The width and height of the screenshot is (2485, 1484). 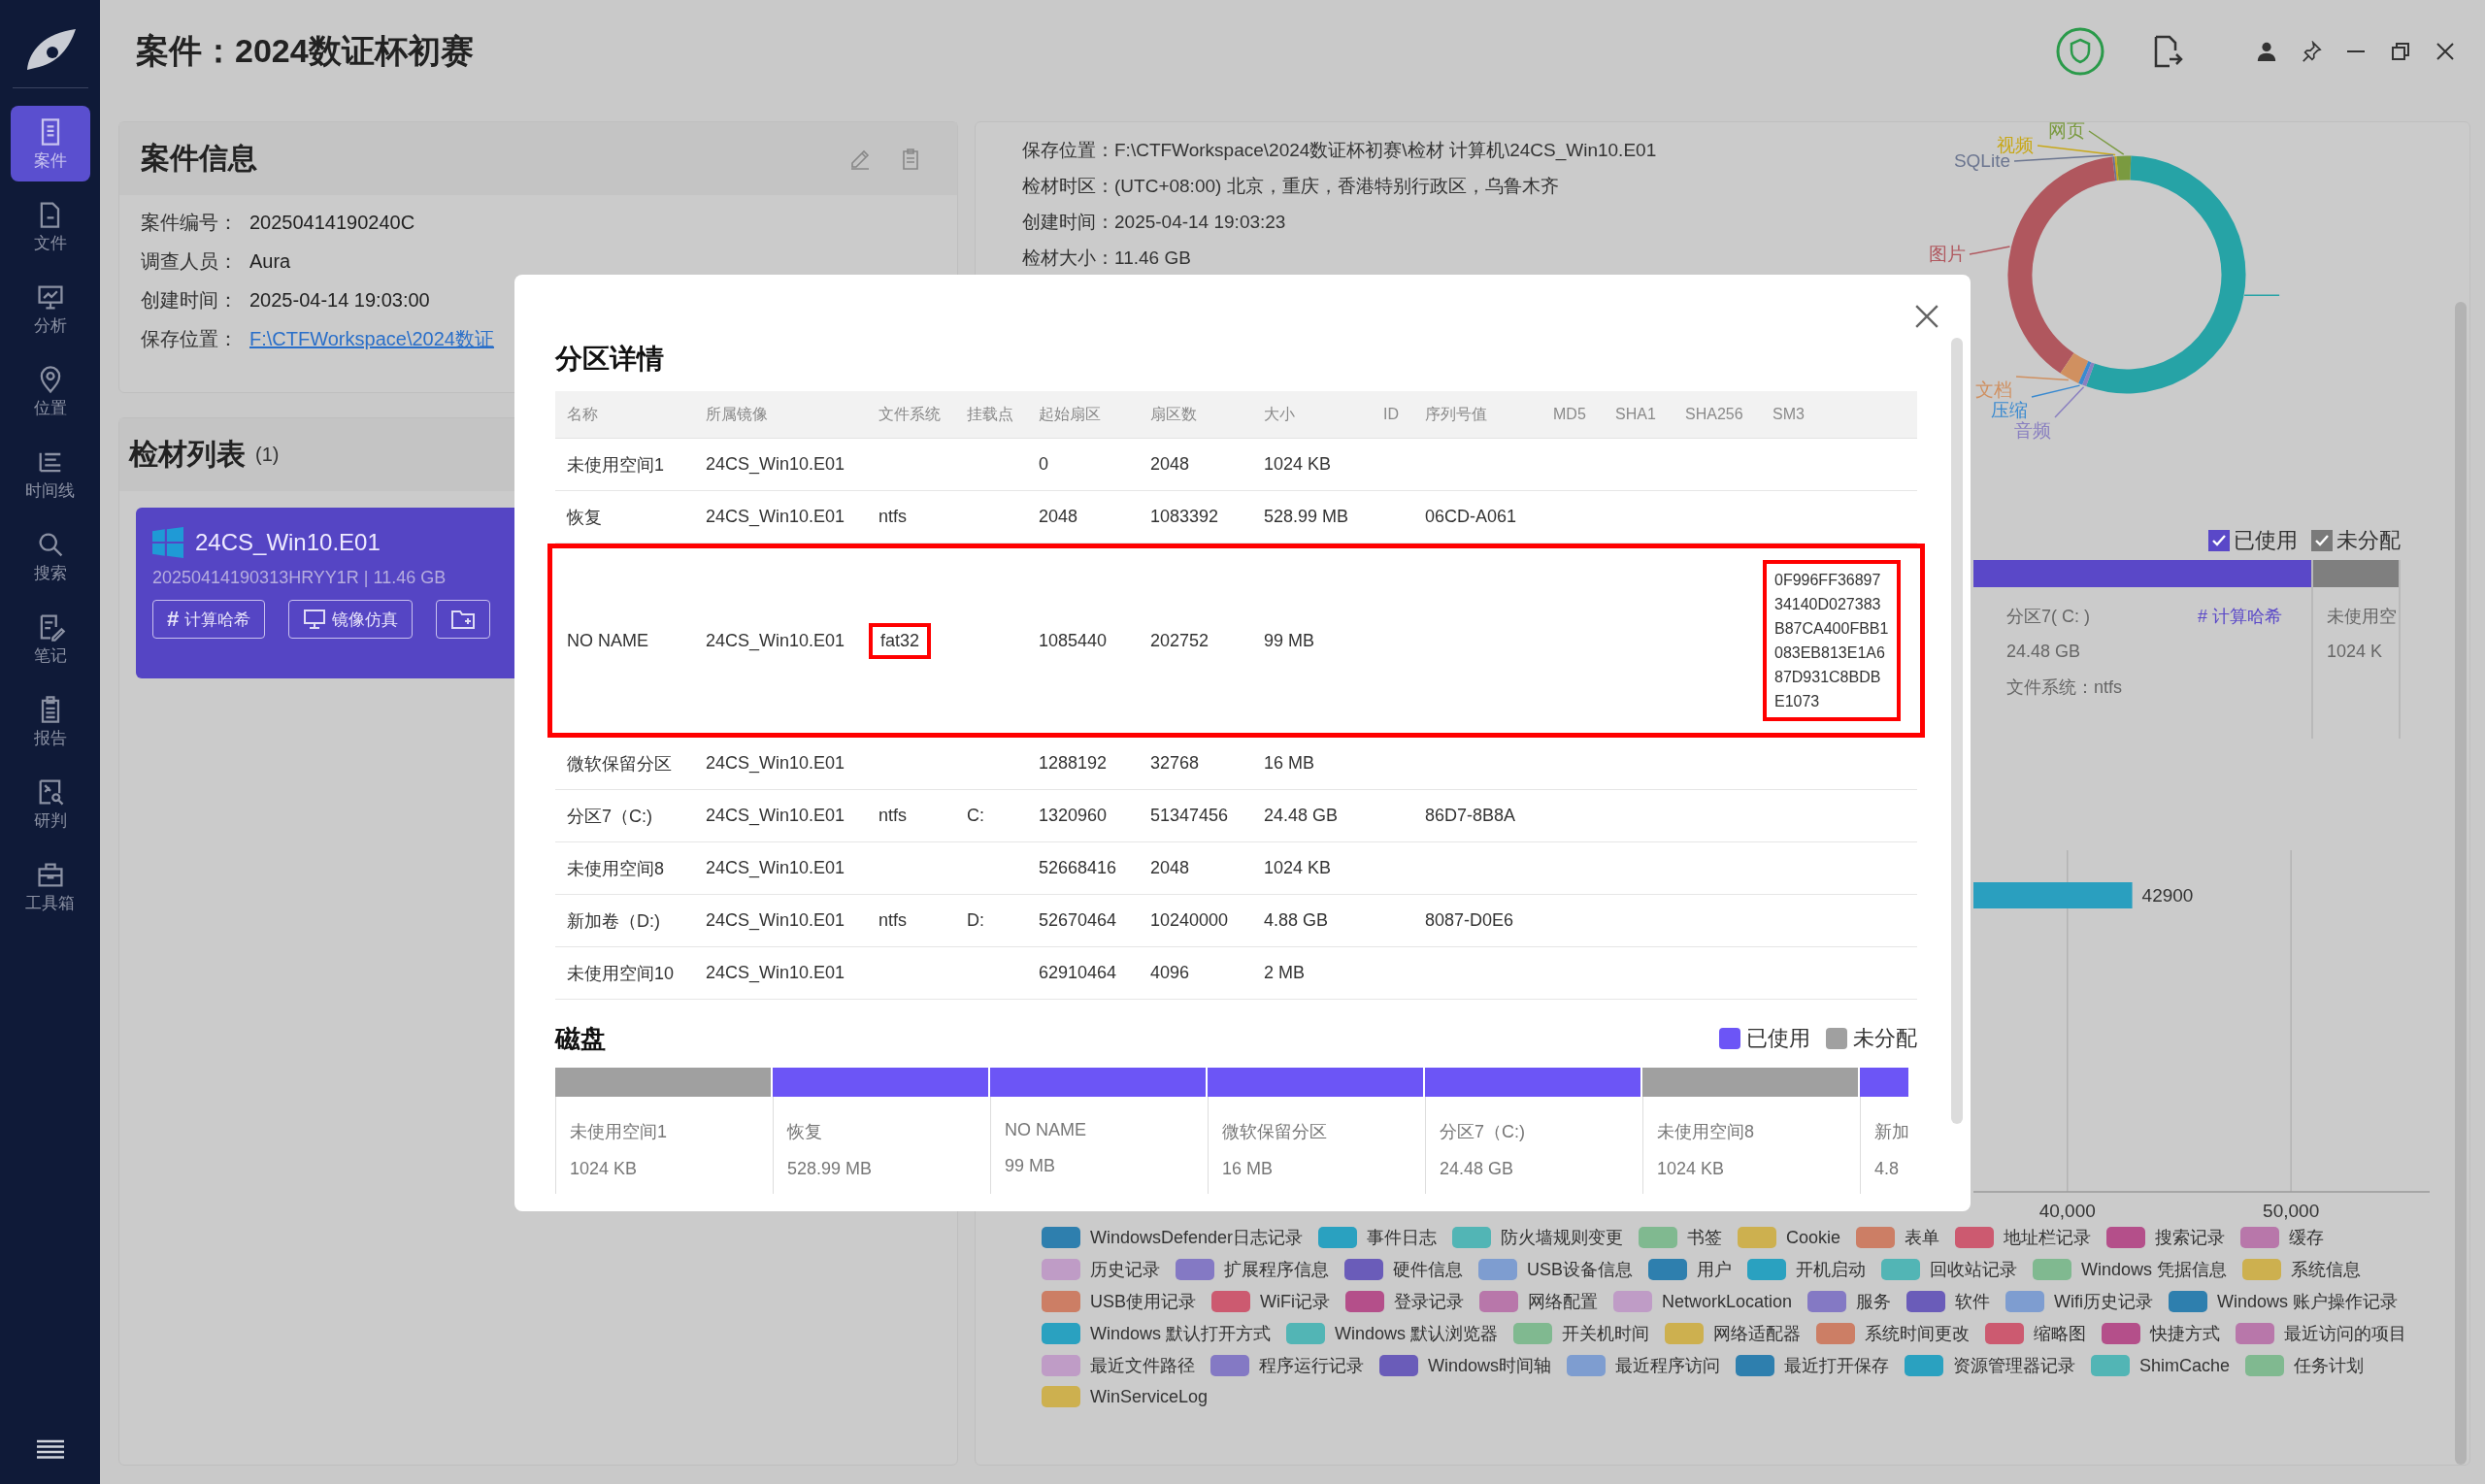 I want to click on table-row: 未使用空间10 24CS_Win10.E01 62910464 4096 2 MB, so click(x=1236, y=973).